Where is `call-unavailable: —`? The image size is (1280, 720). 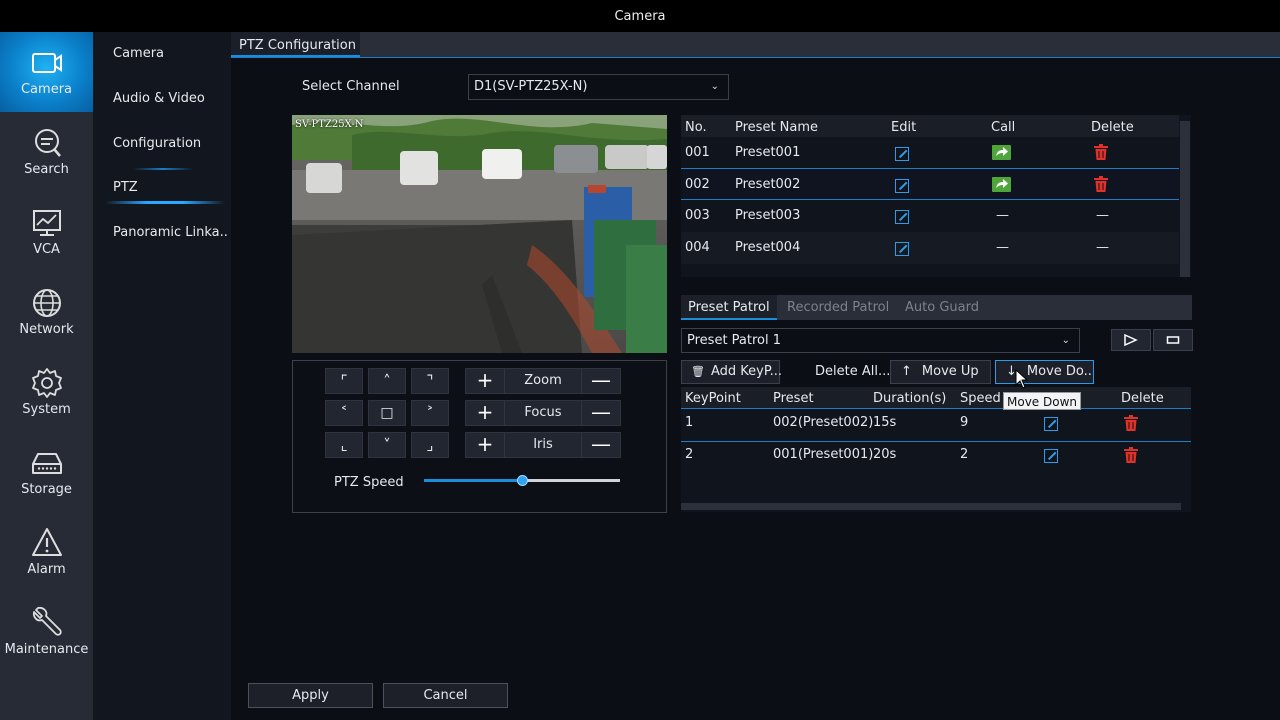 call-unavailable: — is located at coordinates (1002, 247).